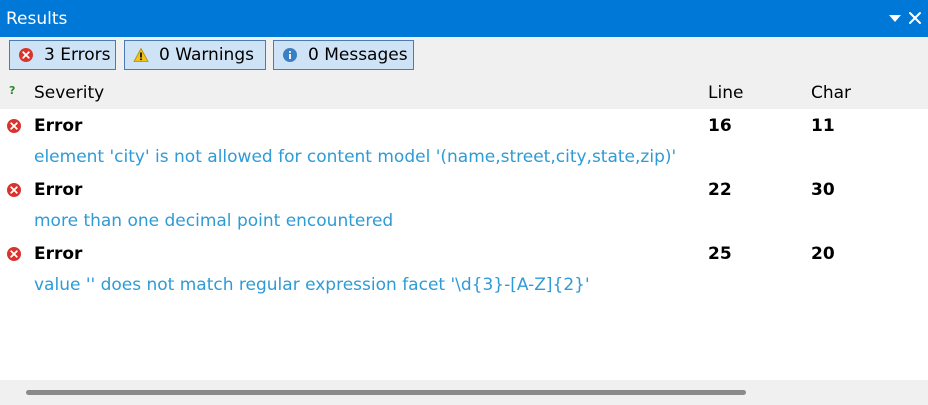  Describe the element at coordinates (214, 221) in the screenshot. I see `row-message: more than one decimal point encountered` at that location.